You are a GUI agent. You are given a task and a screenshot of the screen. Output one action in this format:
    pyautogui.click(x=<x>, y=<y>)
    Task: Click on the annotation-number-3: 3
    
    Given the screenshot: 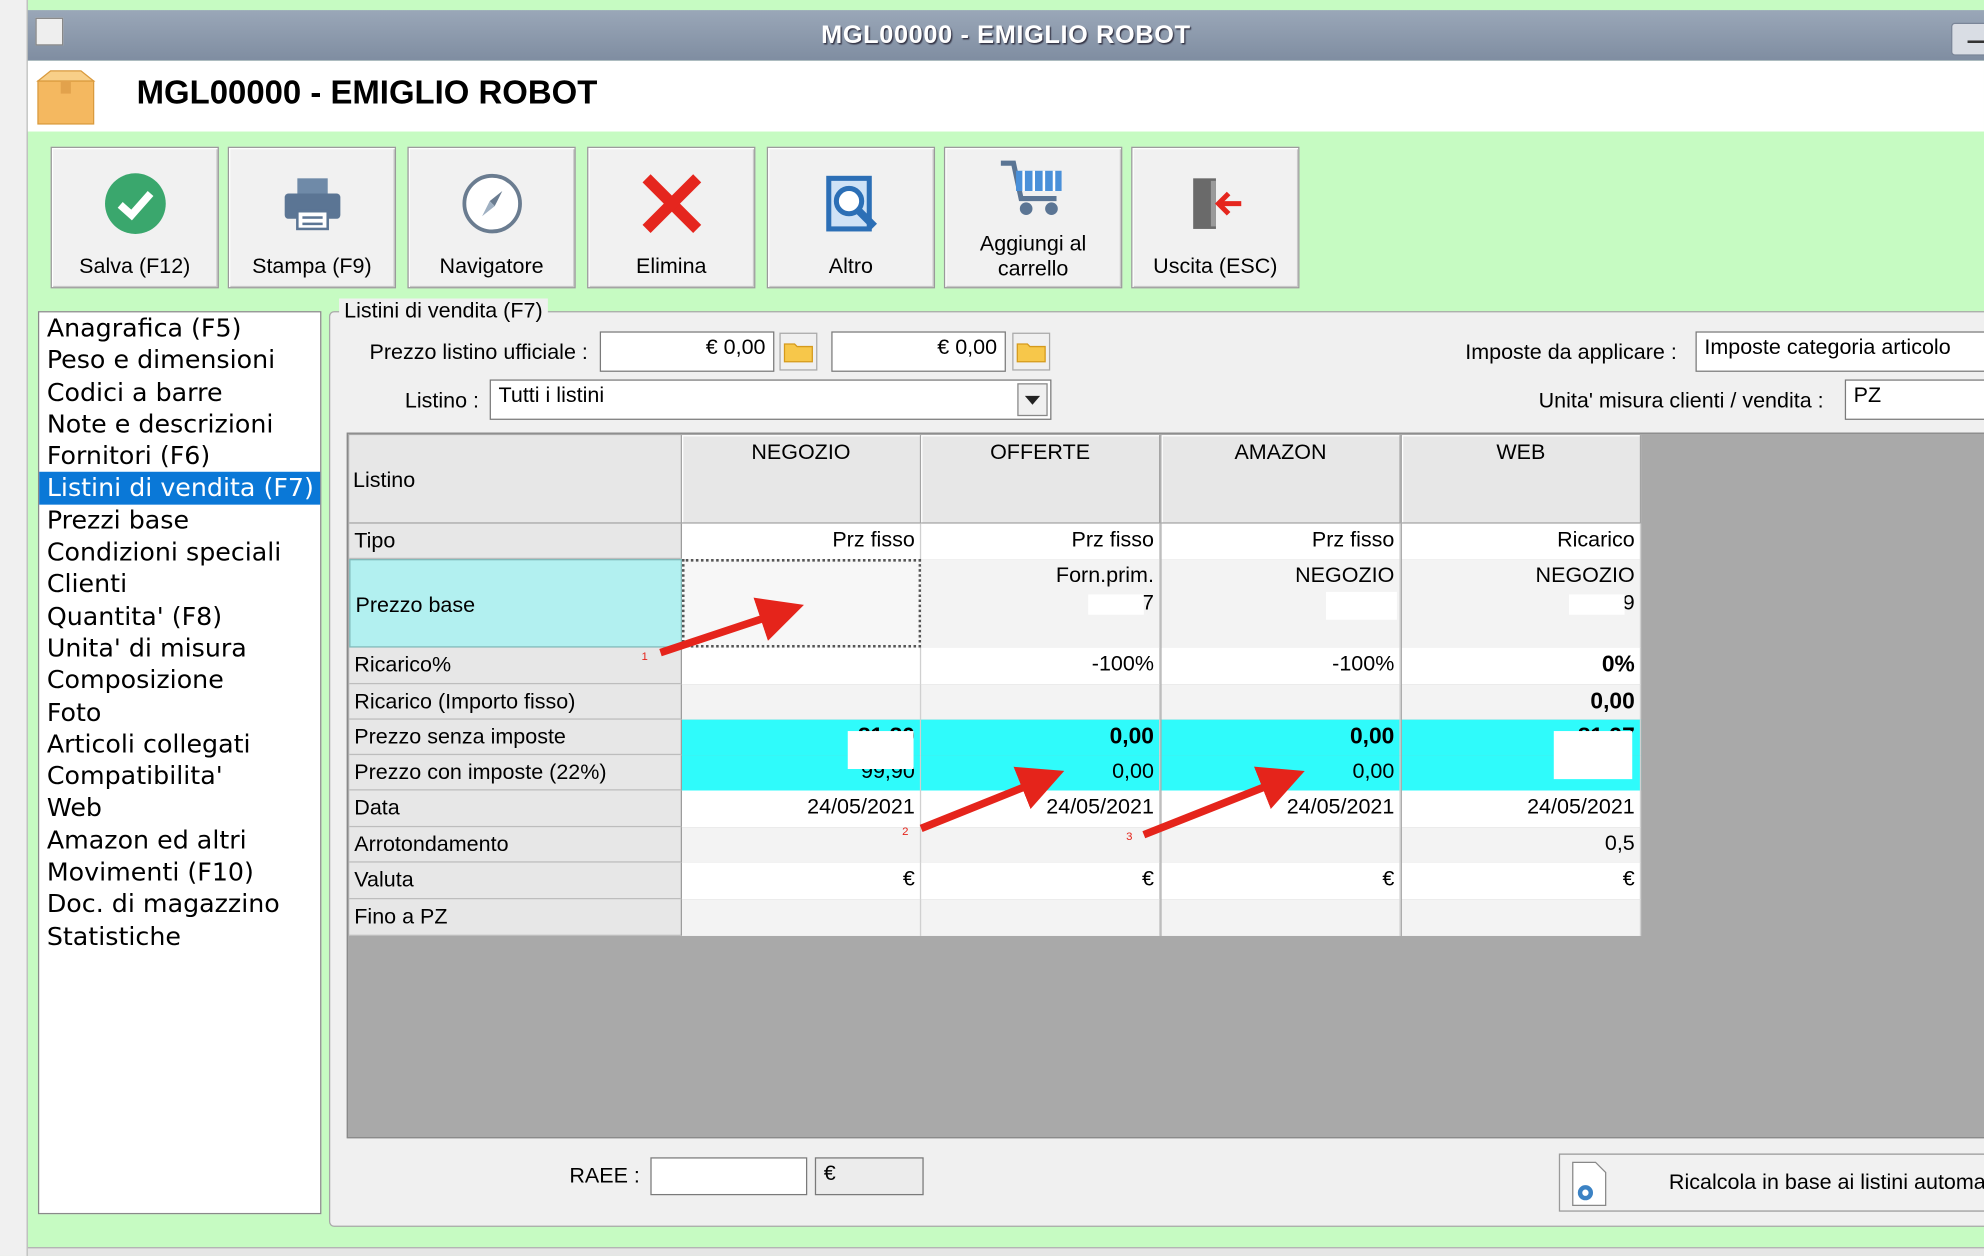 What is the action you would take?
    pyautogui.click(x=1129, y=836)
    